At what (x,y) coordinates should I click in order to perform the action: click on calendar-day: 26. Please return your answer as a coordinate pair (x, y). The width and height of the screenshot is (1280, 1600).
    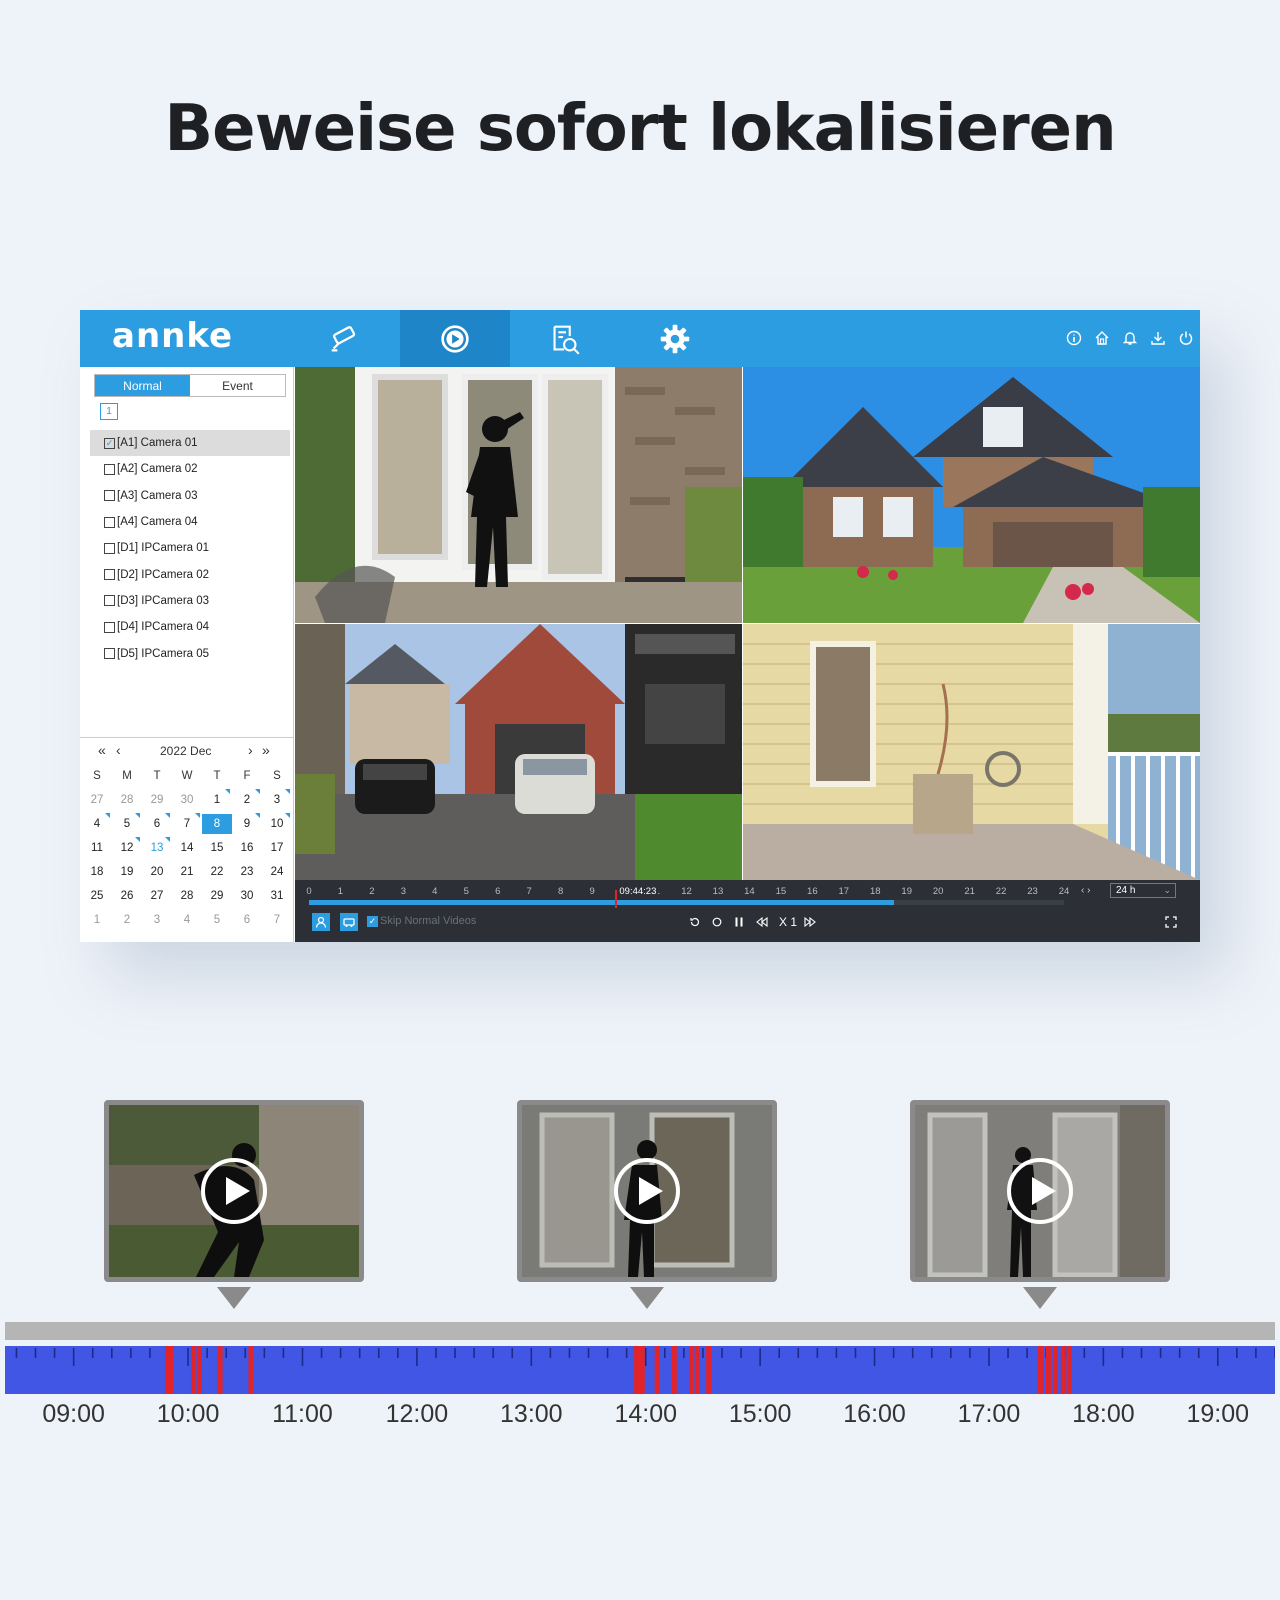
    Looking at the image, I should click on (127, 896).